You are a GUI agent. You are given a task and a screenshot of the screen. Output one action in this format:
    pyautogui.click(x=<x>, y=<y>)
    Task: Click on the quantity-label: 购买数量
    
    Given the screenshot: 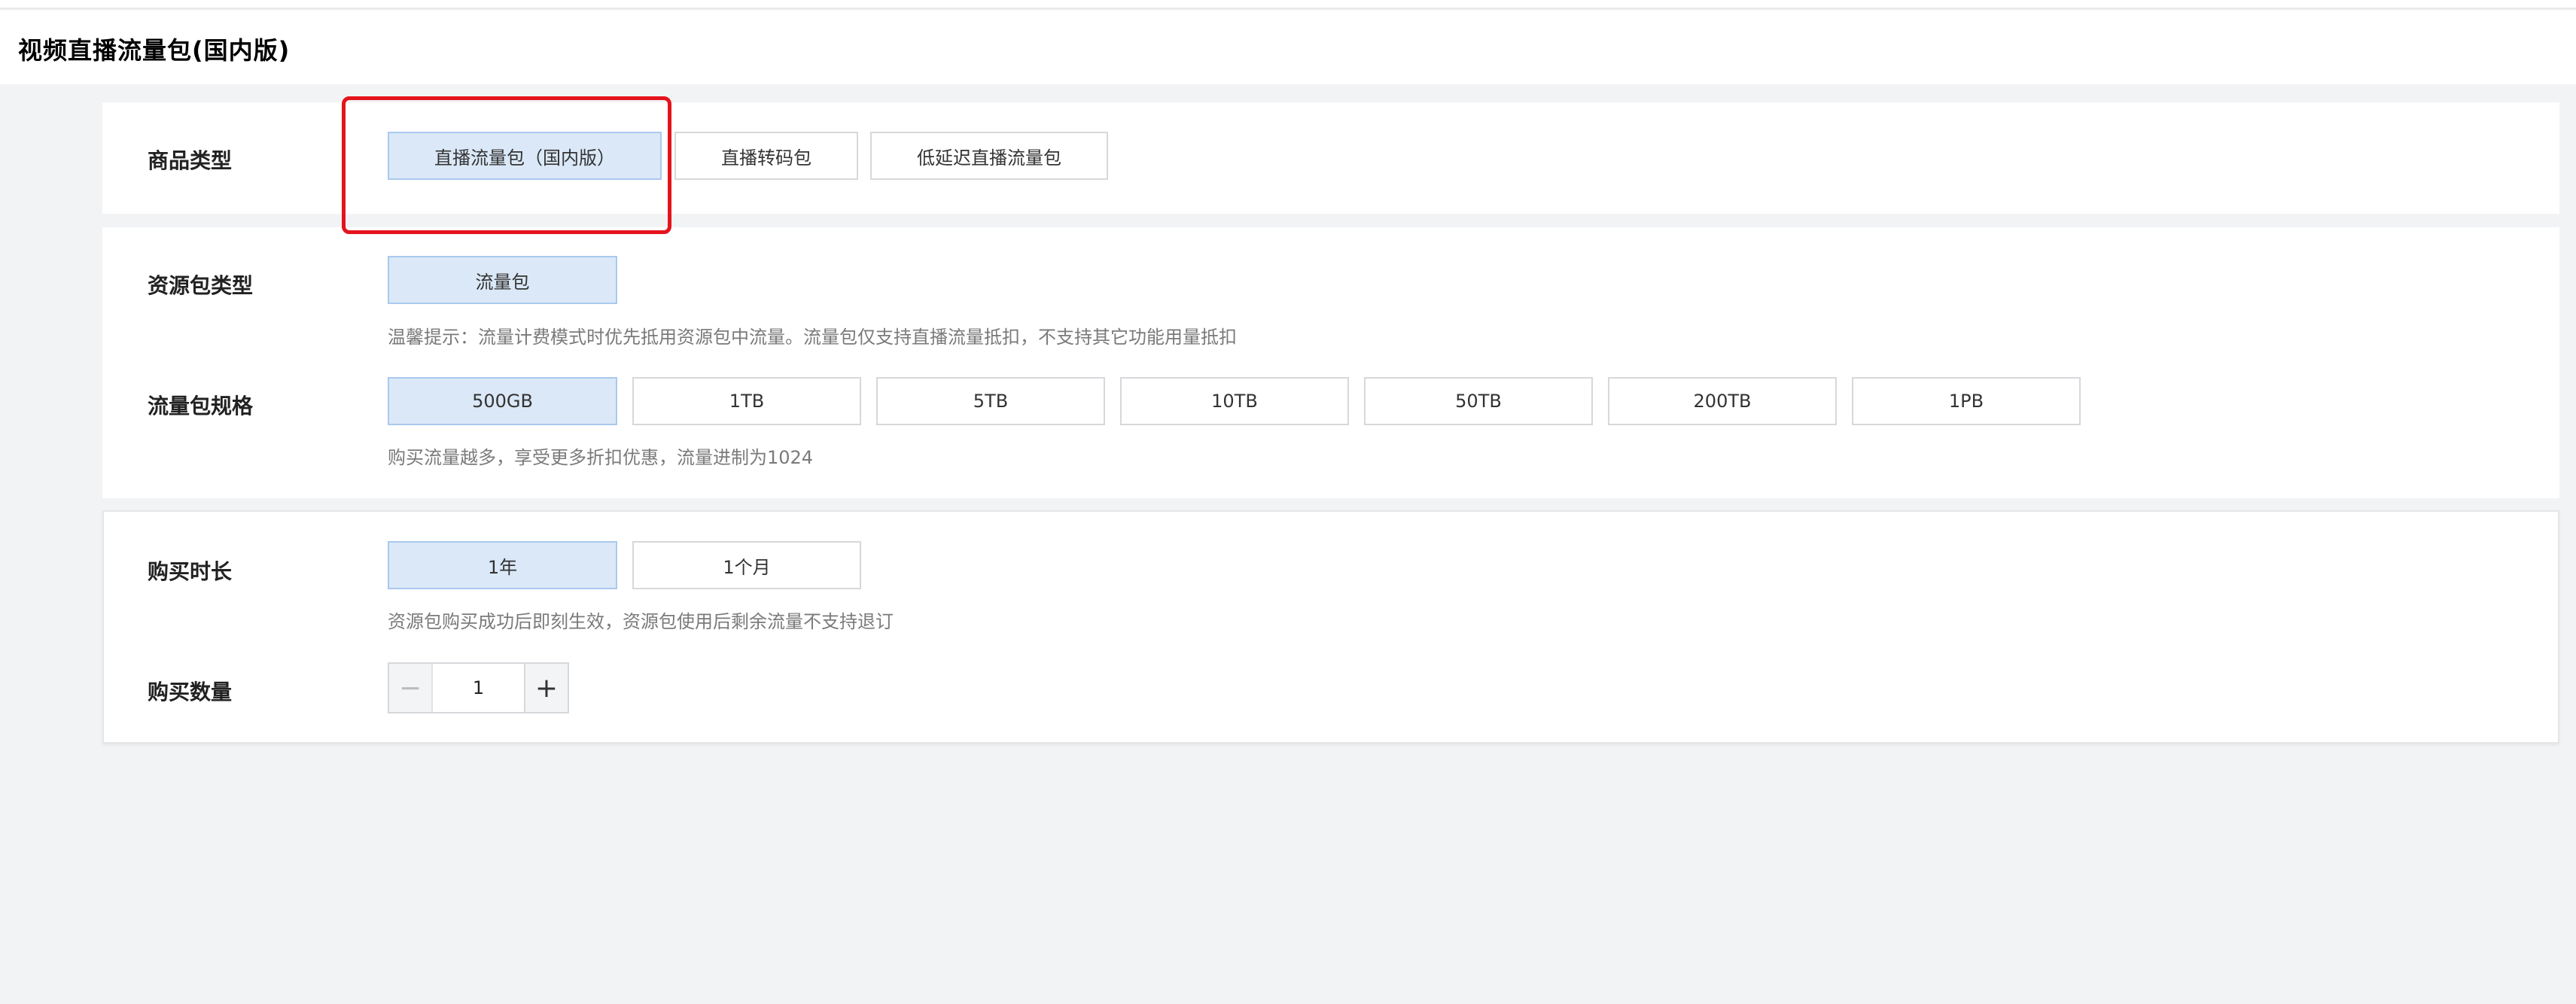 What is the action you would take?
    pyautogui.click(x=191, y=692)
    